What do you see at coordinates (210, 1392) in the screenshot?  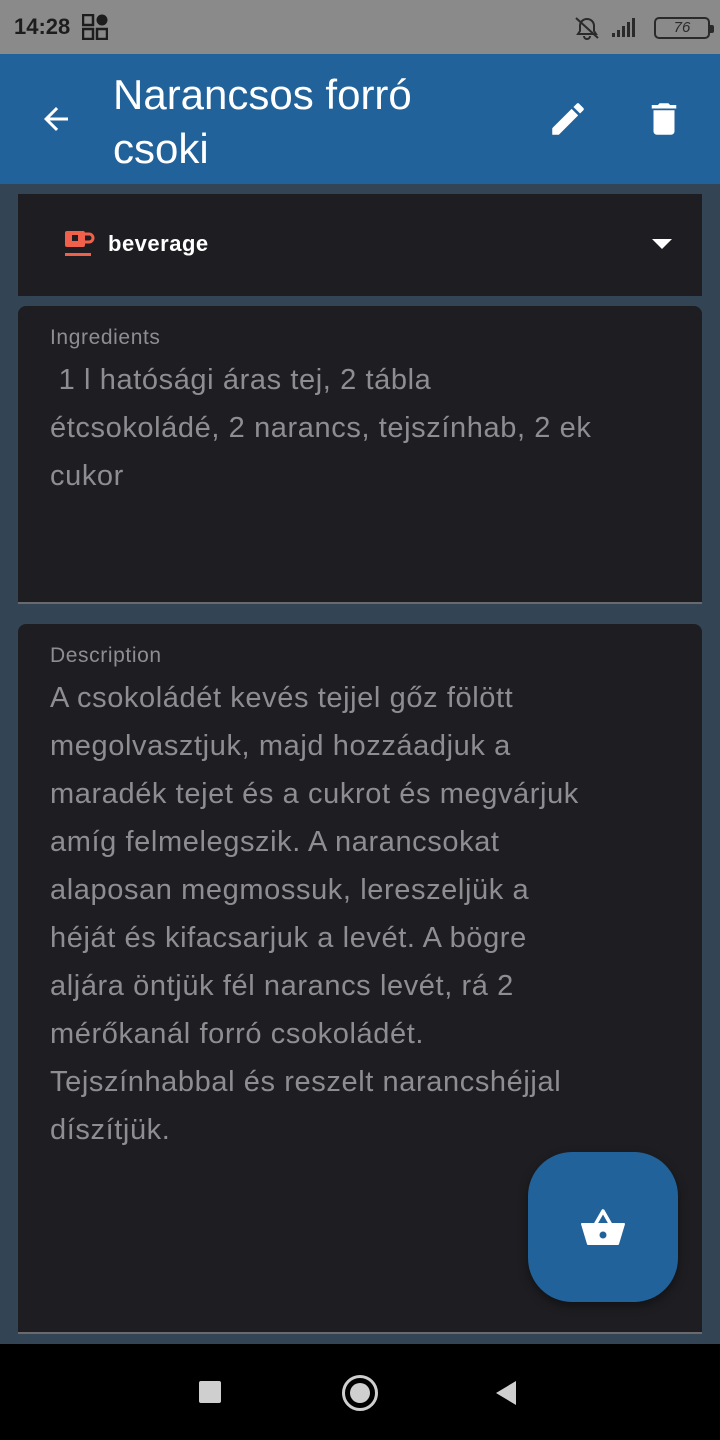 I see `recents-square-icon` at bounding box center [210, 1392].